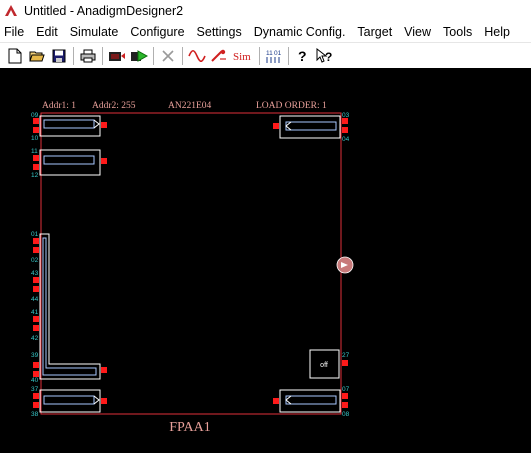 The width and height of the screenshot is (531, 453). What do you see at coordinates (69, 127) in the screenshot?
I see `io-cell-09-10: 09 10` at bounding box center [69, 127].